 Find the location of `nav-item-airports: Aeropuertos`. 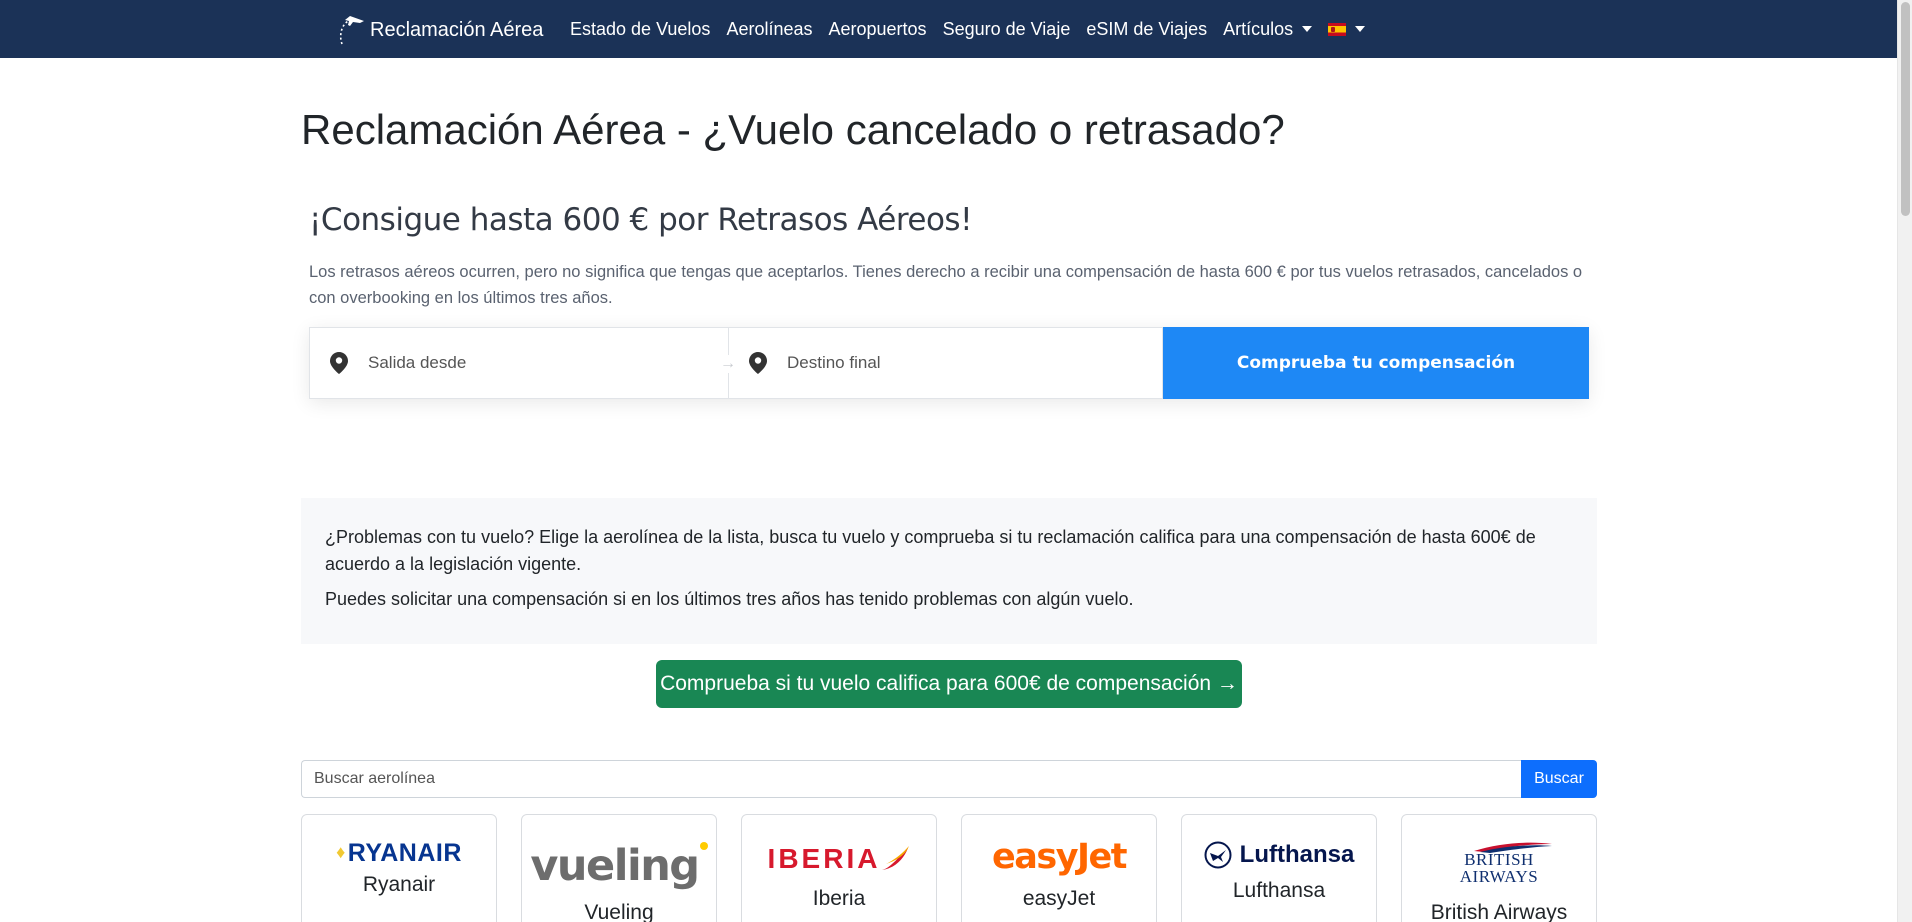

nav-item-airports: Aeropuertos is located at coordinates (878, 29).